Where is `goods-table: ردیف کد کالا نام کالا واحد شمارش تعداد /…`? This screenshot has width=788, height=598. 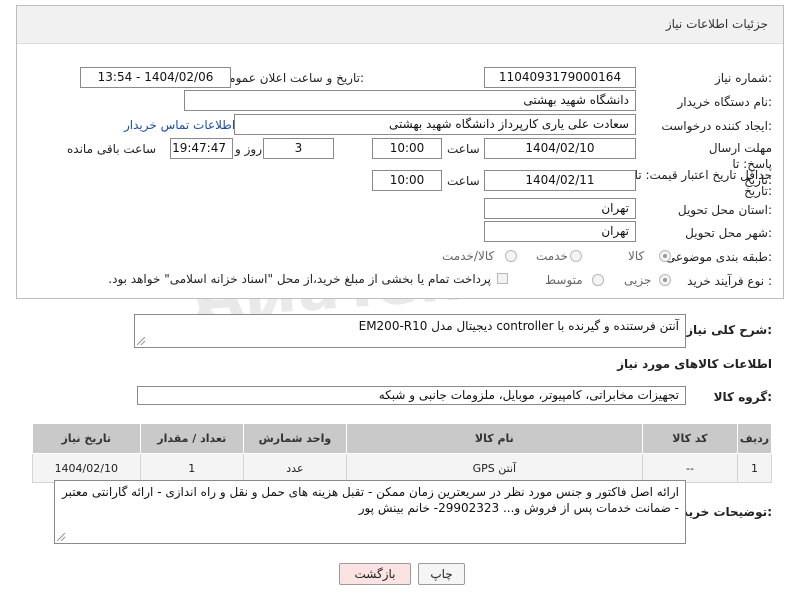 goods-table: ردیف کد کالا نام کالا واحد شمارش تعداد /… is located at coordinates (402, 453).